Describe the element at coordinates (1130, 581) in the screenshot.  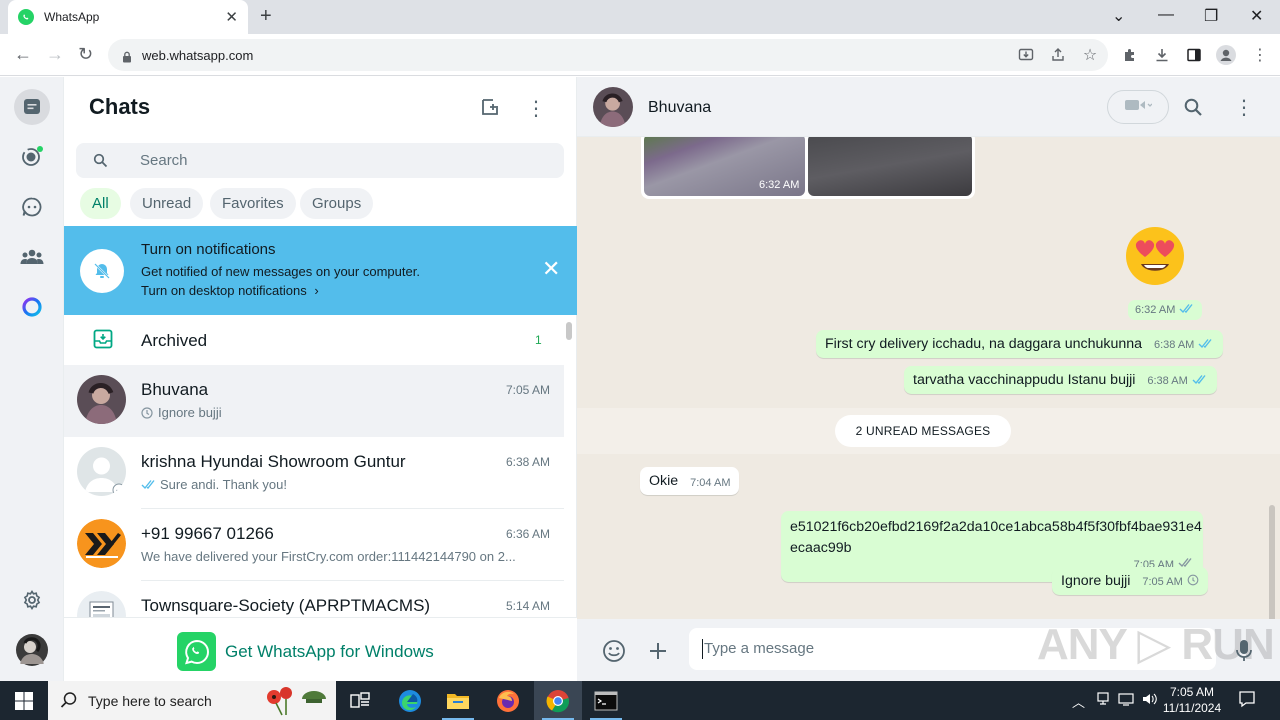
I see `outgoing-message: Ignore bujji 7:05 AM` at that location.